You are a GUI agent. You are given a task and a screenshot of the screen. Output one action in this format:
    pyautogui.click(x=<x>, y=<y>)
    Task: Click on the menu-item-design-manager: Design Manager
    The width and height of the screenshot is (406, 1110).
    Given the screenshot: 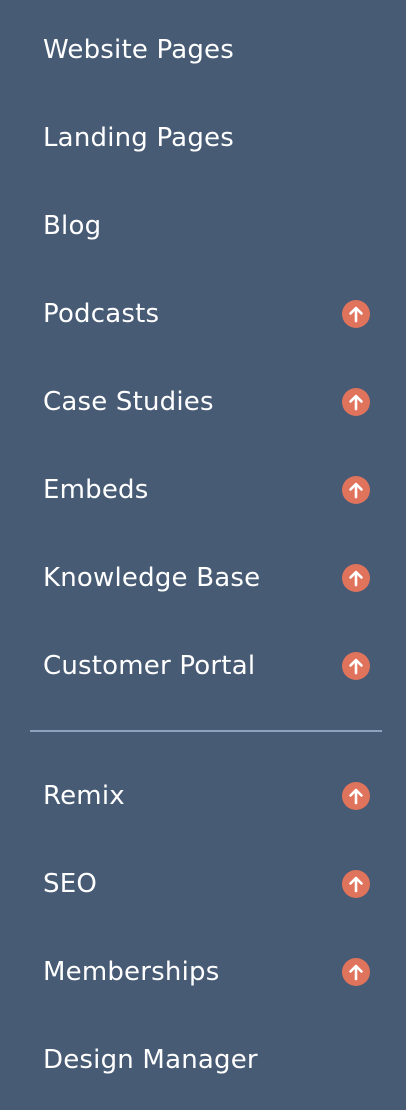 What is the action you would take?
    pyautogui.click(x=203, y=1060)
    